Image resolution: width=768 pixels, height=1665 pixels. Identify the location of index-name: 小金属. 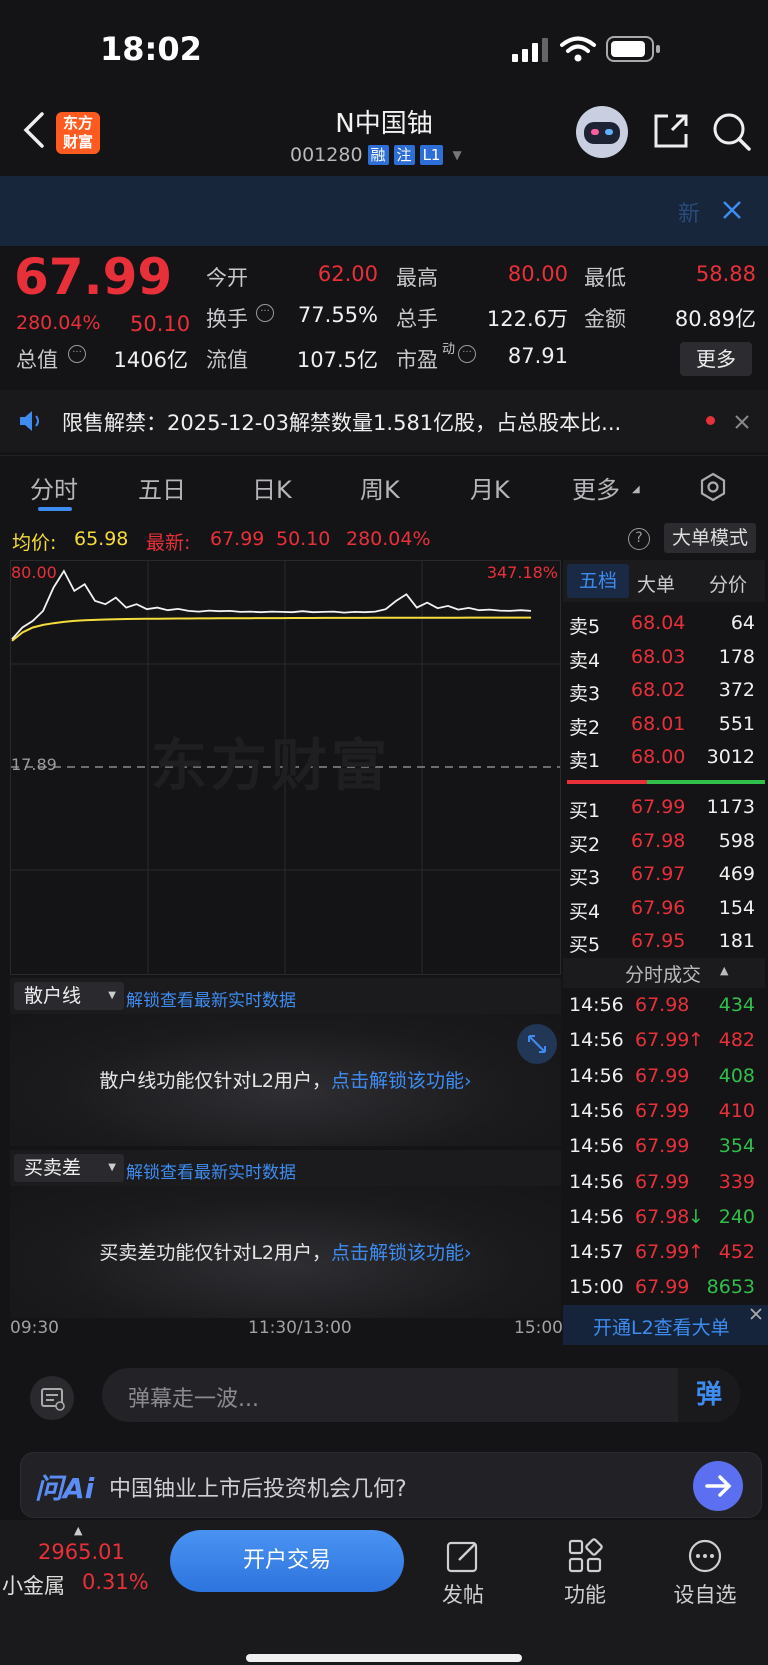
(33, 1585).